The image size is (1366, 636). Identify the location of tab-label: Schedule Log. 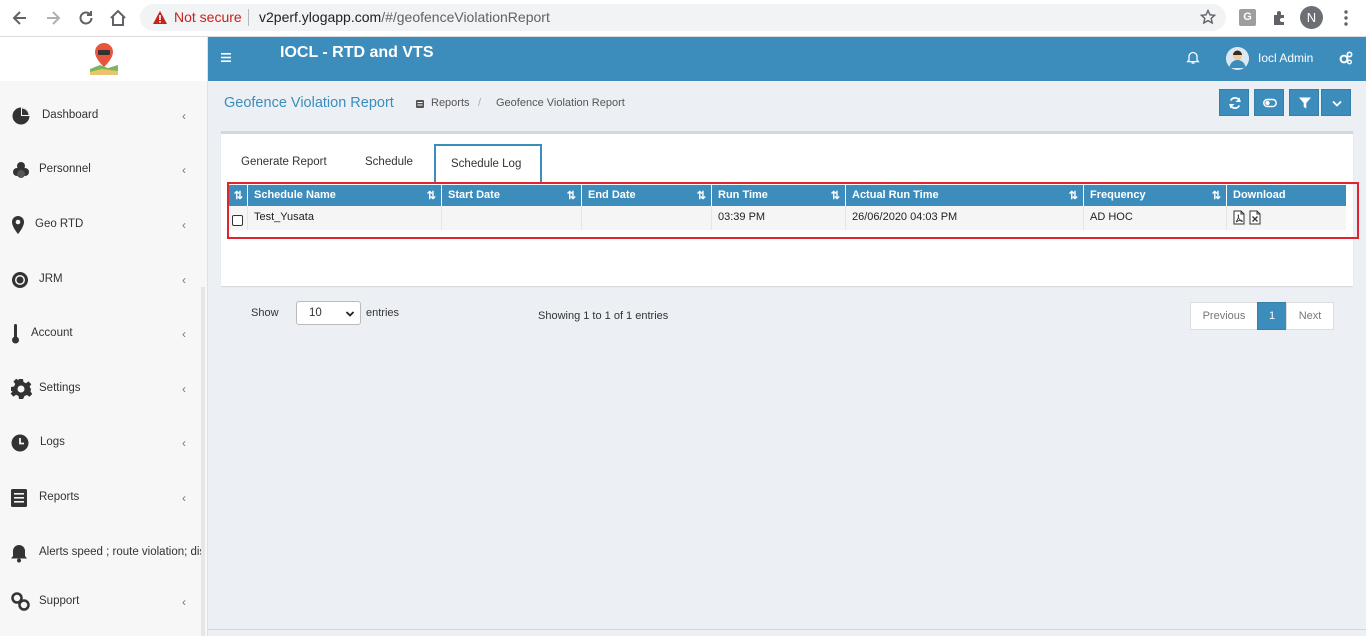
(486, 164).